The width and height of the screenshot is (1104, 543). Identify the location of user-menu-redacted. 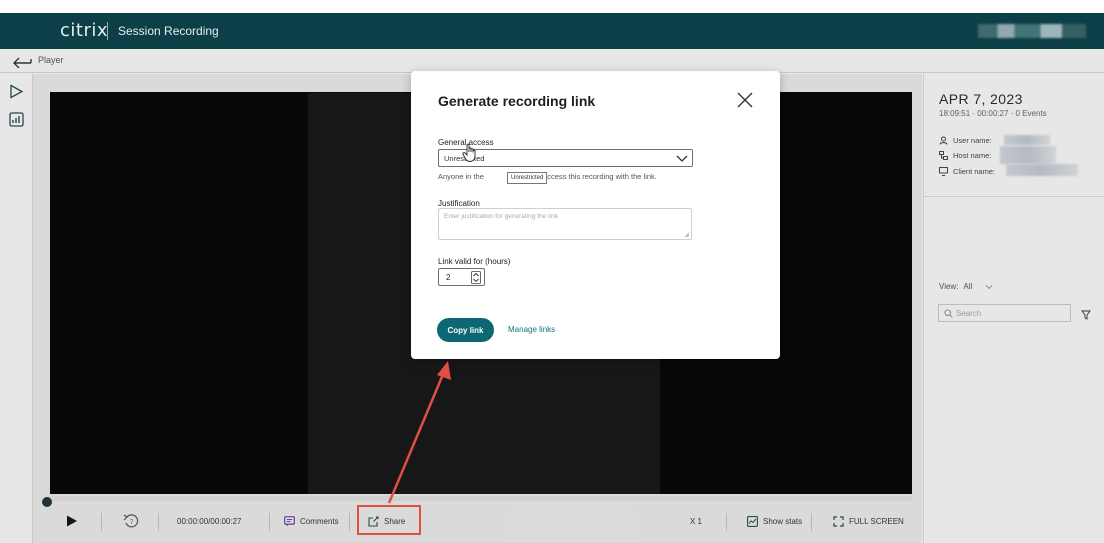
(1032, 31).